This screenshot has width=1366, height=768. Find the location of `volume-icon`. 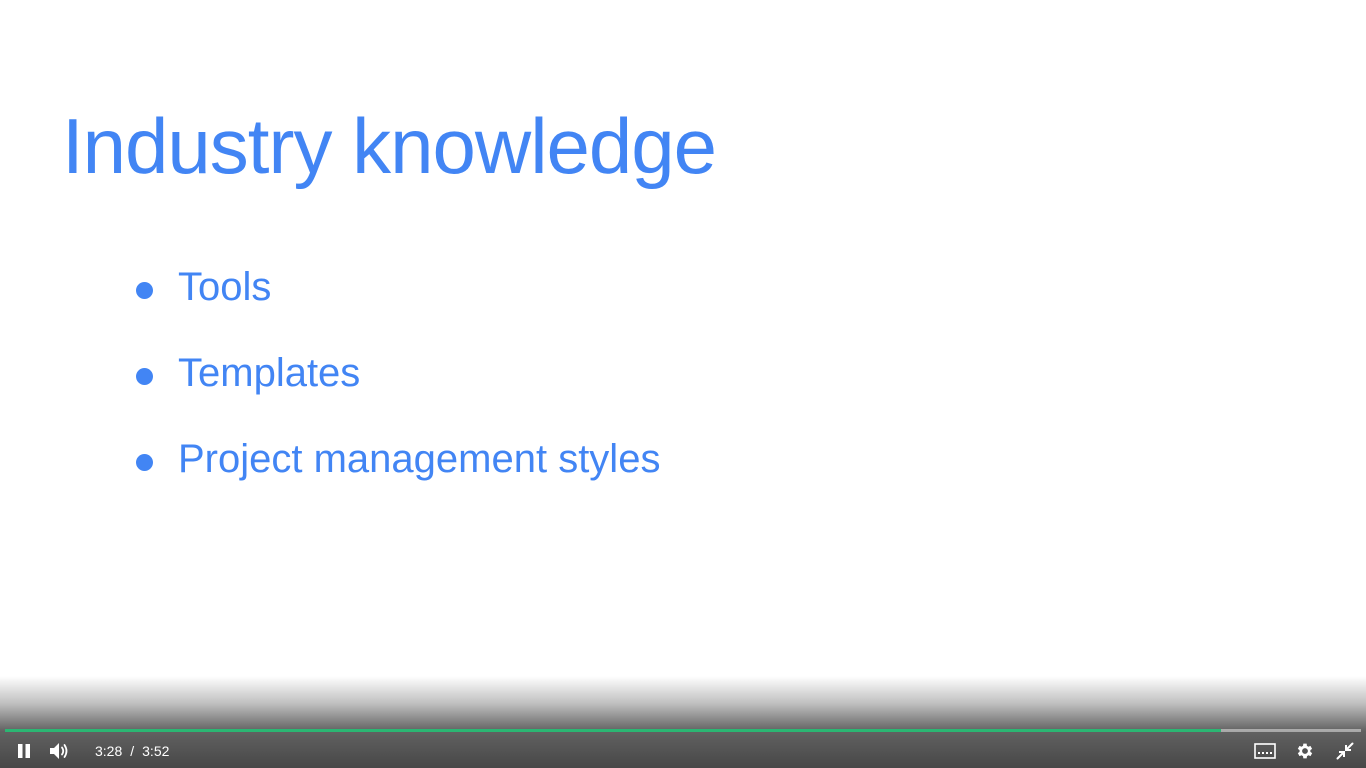

volume-icon is located at coordinates (59, 751).